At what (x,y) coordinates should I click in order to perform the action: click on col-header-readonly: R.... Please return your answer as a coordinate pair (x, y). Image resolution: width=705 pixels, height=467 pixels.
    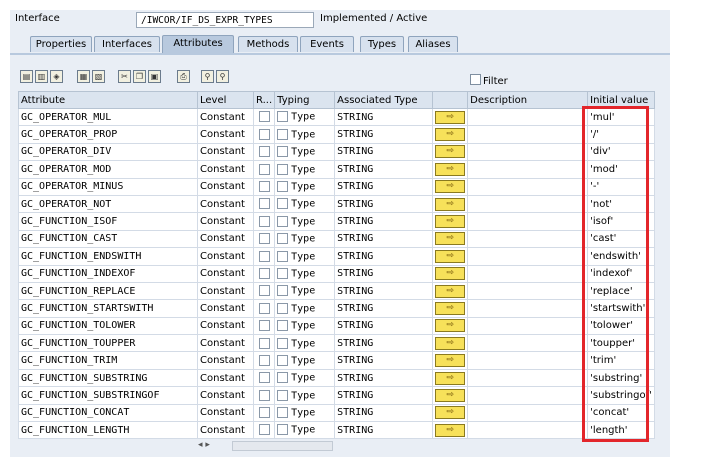
    Looking at the image, I should click on (264, 100).